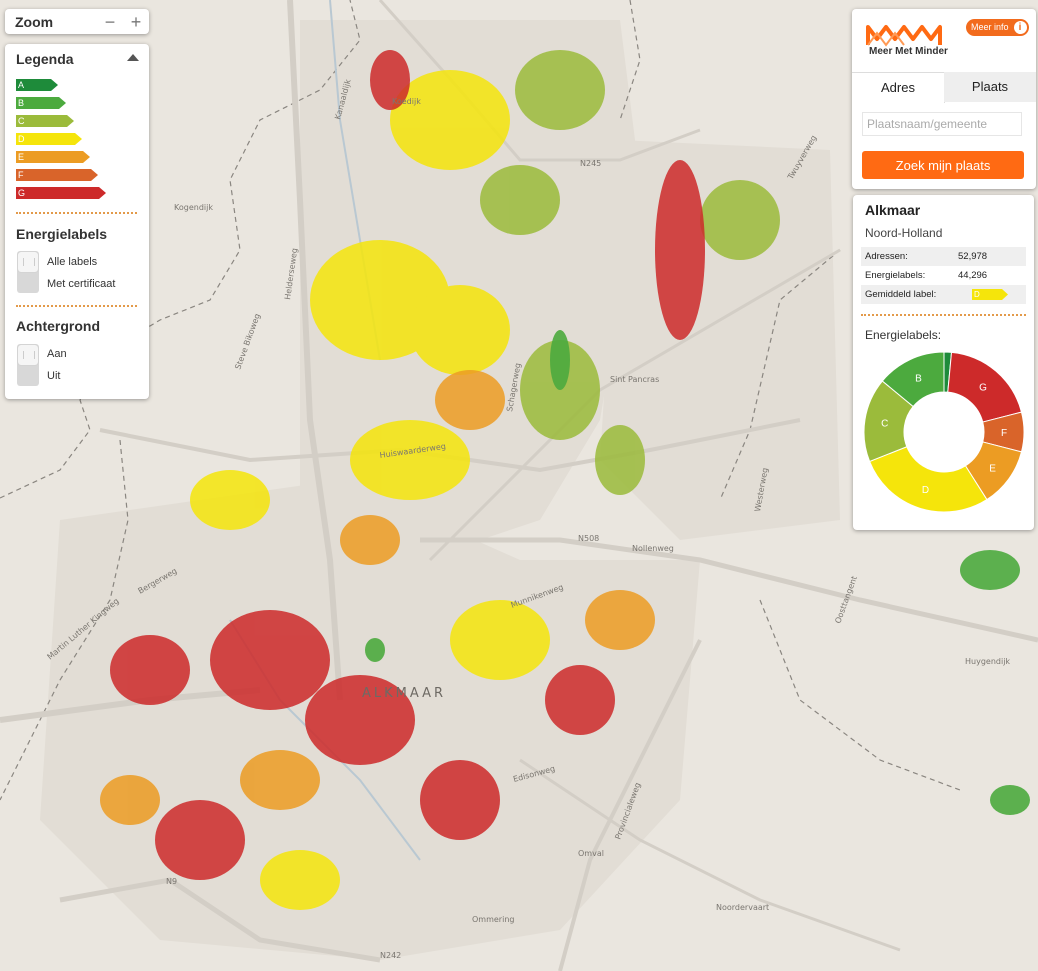 The height and width of the screenshot is (971, 1038). What do you see at coordinates (942, 124) in the screenshot?
I see `place-search-input` at bounding box center [942, 124].